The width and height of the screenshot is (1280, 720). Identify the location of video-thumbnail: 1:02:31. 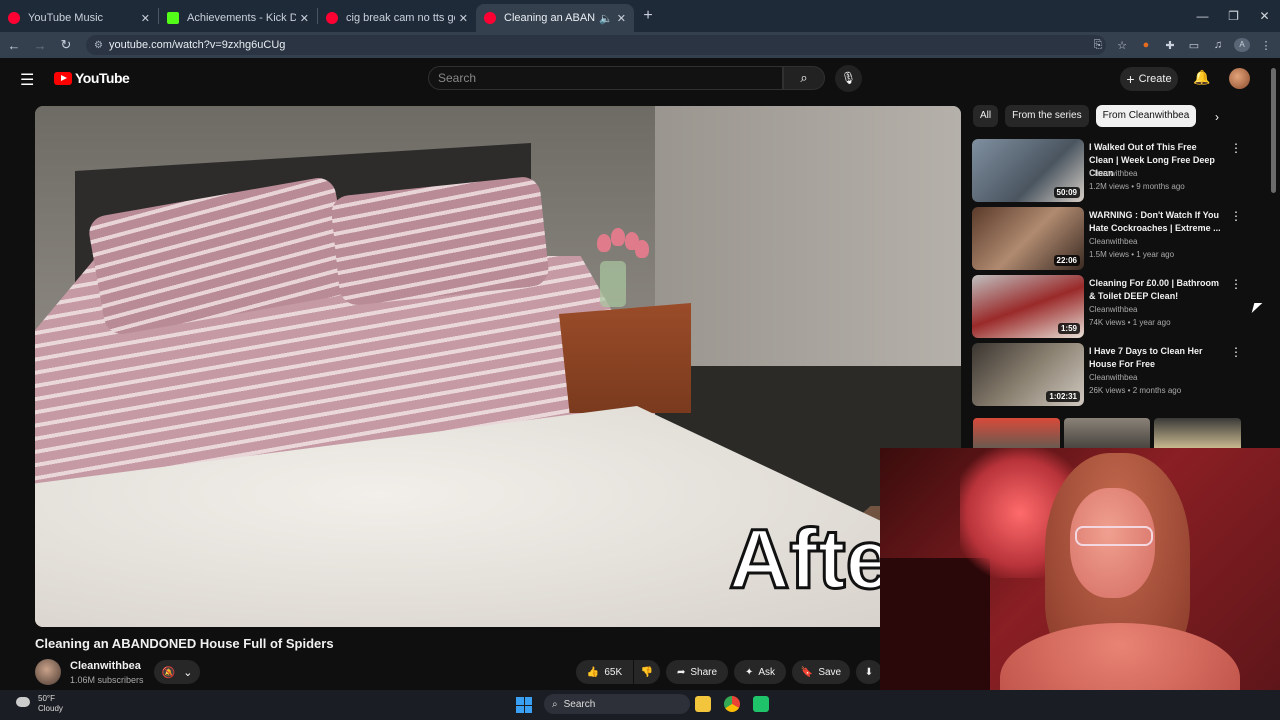
(1028, 374).